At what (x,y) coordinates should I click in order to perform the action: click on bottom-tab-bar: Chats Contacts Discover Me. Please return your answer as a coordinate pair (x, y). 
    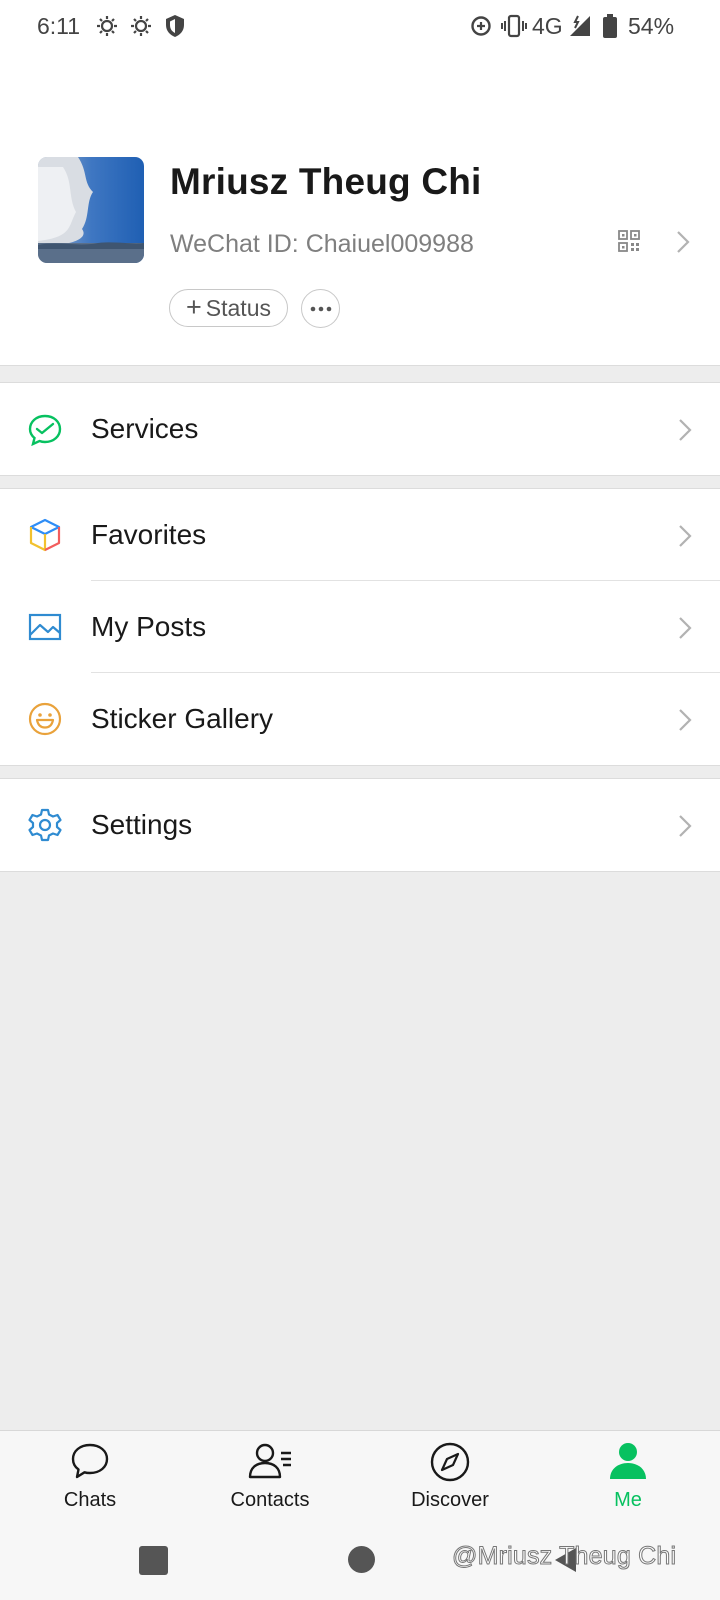
    Looking at the image, I should click on (360, 1481).